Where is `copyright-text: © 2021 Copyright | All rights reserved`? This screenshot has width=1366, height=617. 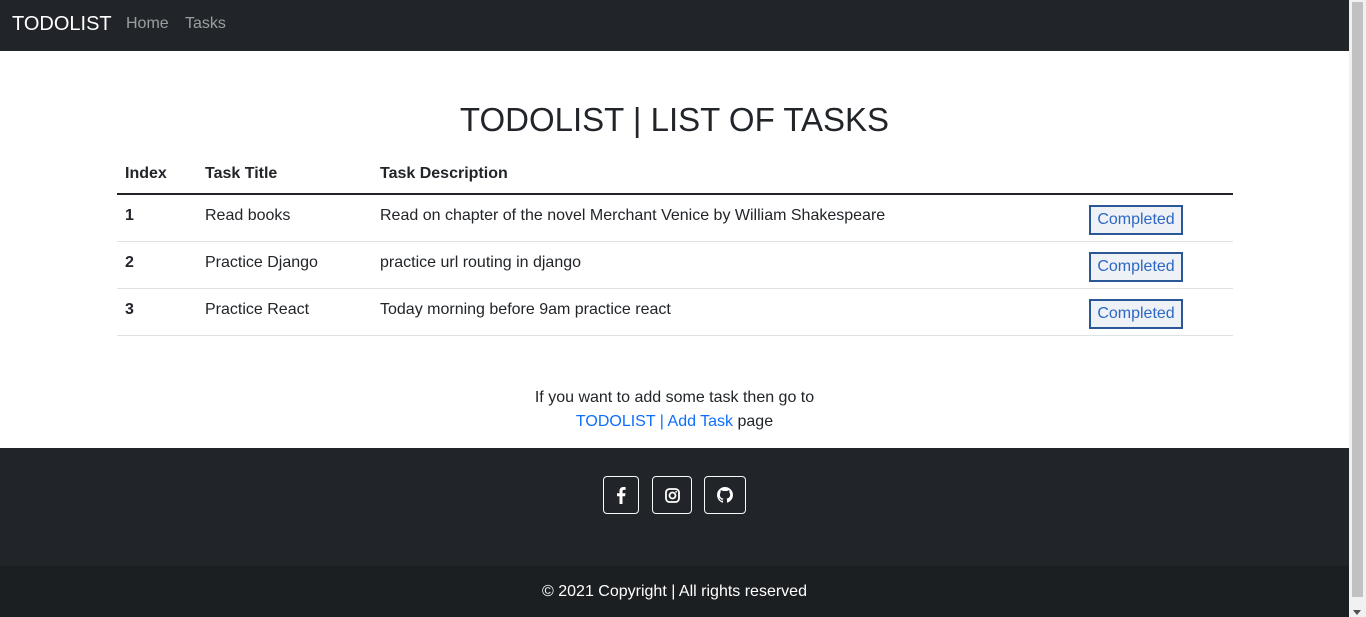
copyright-text: © 2021 Copyright | All rights reserved is located at coordinates (674, 591).